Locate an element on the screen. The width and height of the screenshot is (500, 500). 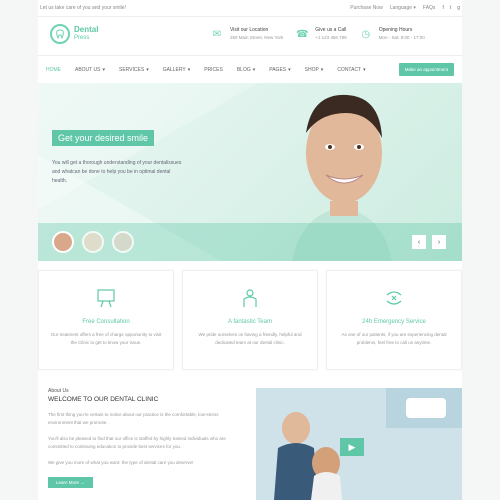
tooth-icon is located at coordinates (60, 34).